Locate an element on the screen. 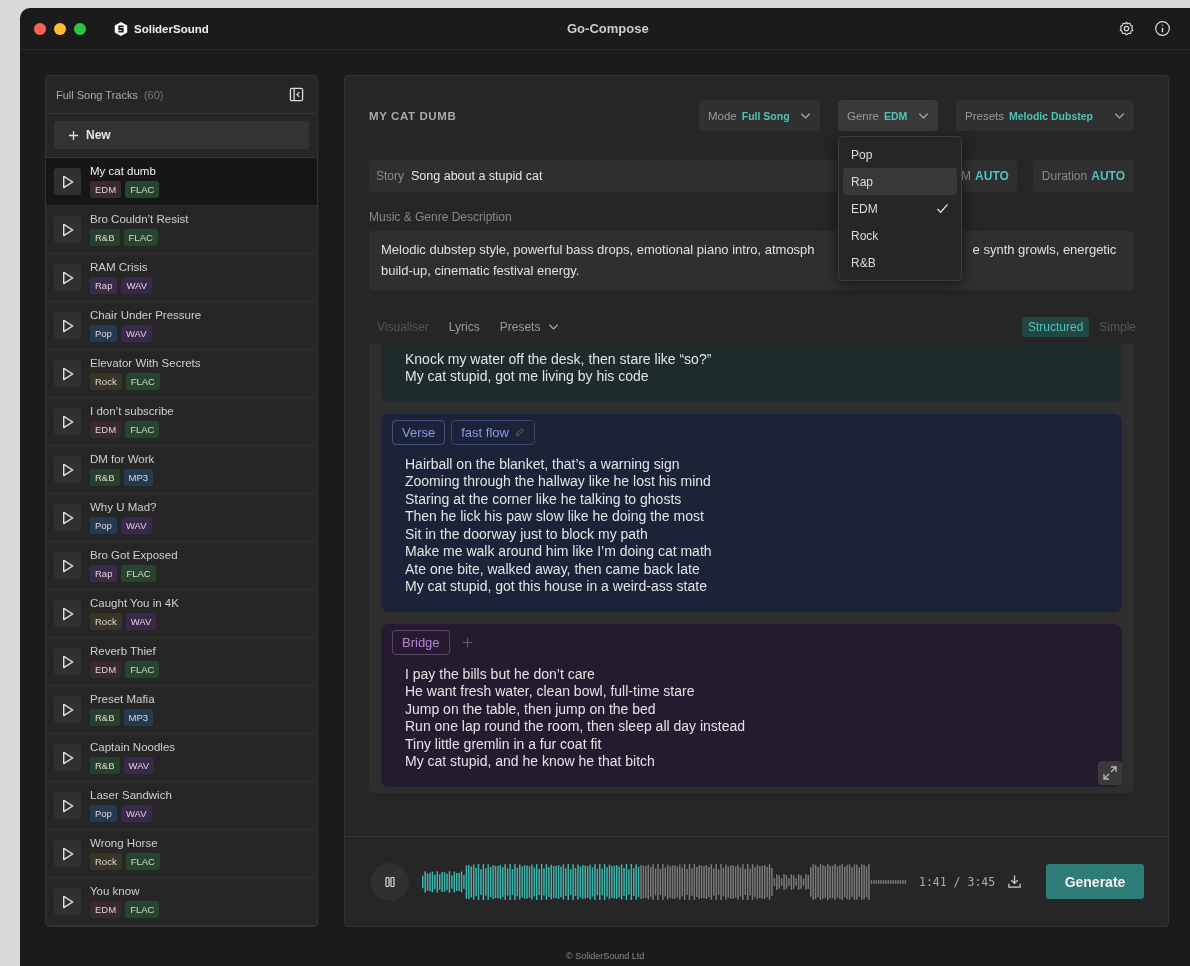 Image resolution: width=1190 pixels, height=966 pixels. tab: Presets is located at coordinates (529, 327).